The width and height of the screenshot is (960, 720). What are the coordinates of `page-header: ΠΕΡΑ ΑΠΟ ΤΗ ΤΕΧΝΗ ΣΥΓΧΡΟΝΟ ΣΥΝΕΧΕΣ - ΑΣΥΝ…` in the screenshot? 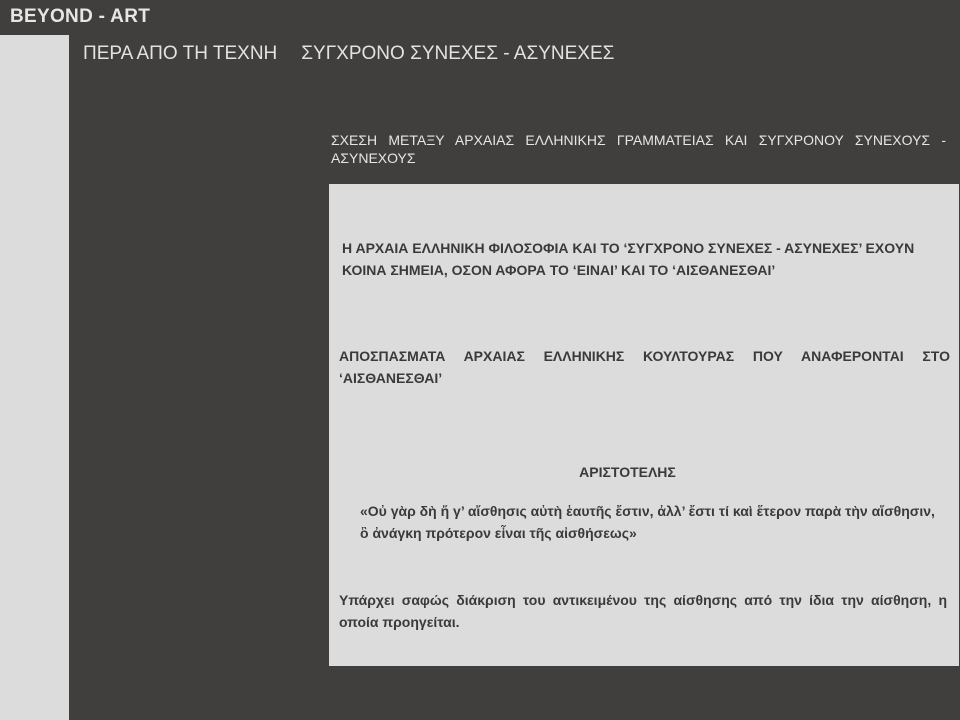 It's located at (348, 54).